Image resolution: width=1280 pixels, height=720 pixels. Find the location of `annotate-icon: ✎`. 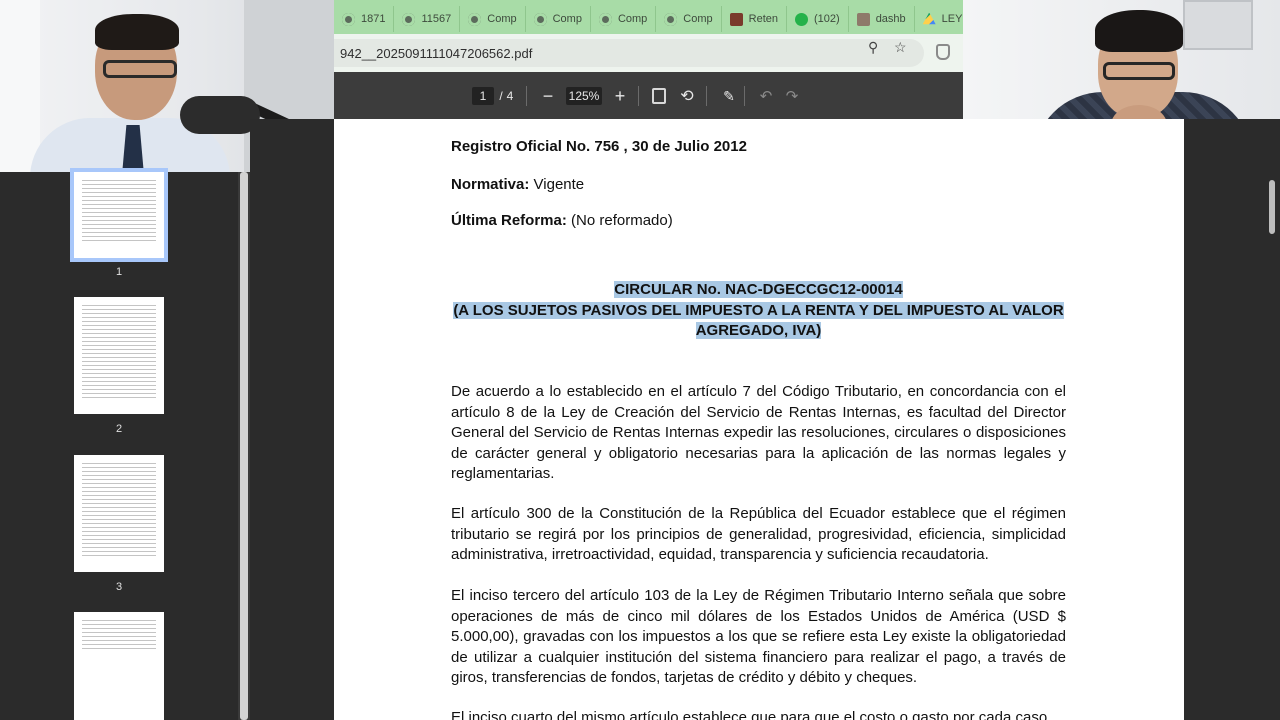

annotate-icon: ✎ is located at coordinates (729, 96).